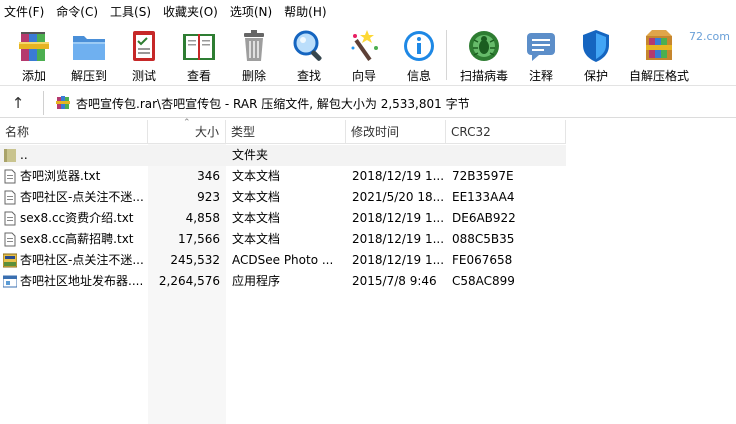 Image resolution: width=736 pixels, height=424 pixels. What do you see at coordinates (482, 260) in the screenshot?
I see `file-crc: FE067658` at bounding box center [482, 260].